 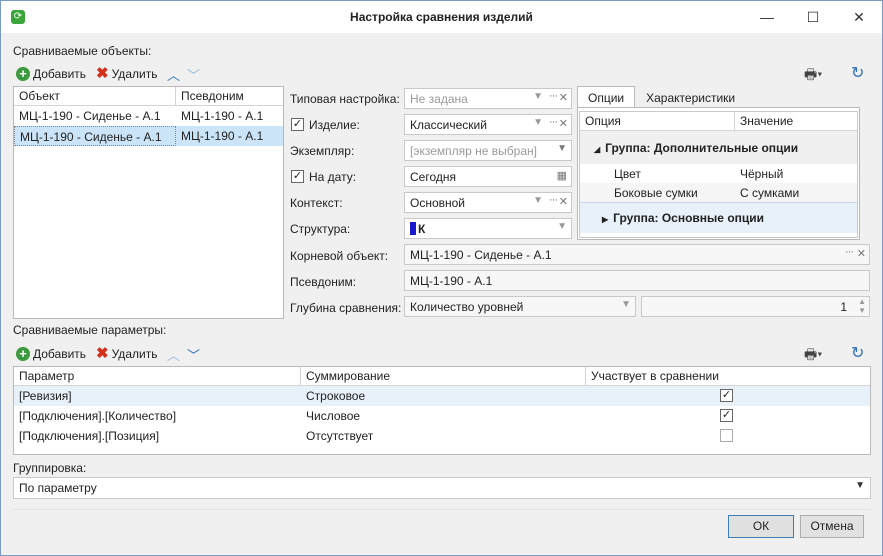 What do you see at coordinates (718, 192) in the screenshot?
I see `list-item: Боковые сумки С сумками` at bounding box center [718, 192].